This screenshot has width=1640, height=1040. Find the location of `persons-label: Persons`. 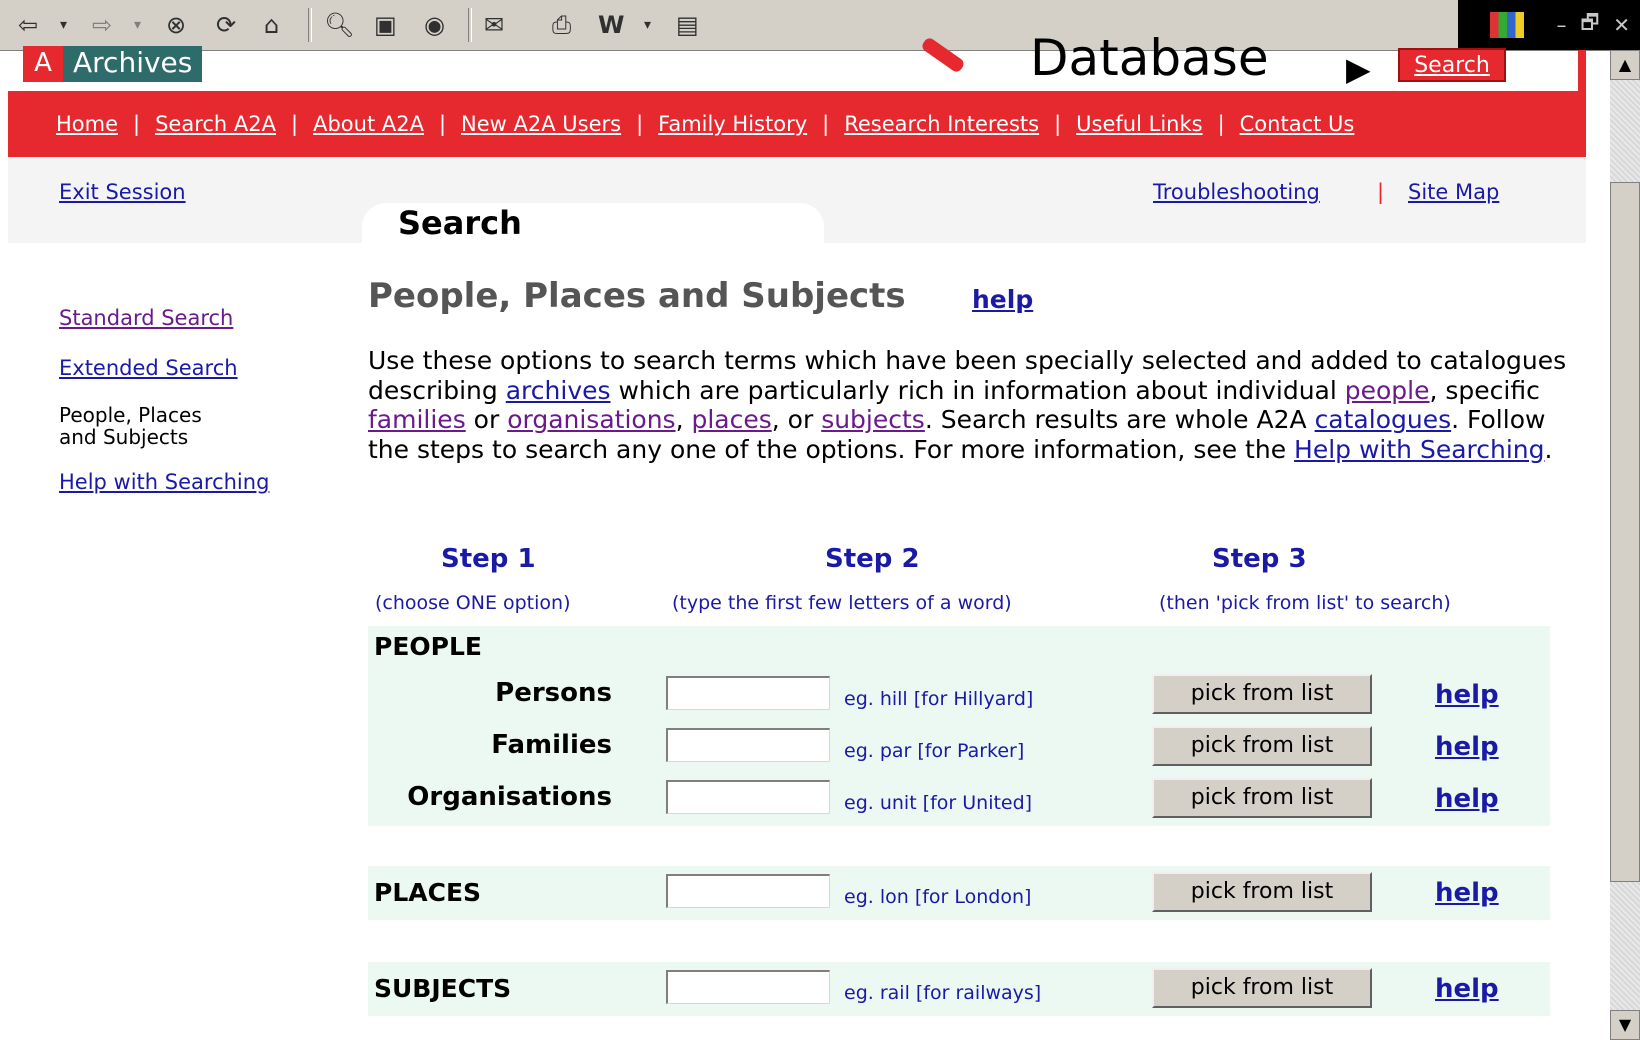

persons-label: Persons is located at coordinates (553, 693).